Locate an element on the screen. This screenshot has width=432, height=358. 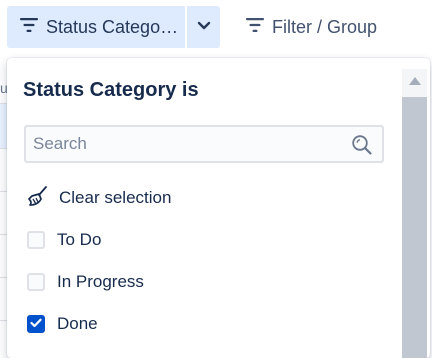
search-icon is located at coordinates (362, 147).